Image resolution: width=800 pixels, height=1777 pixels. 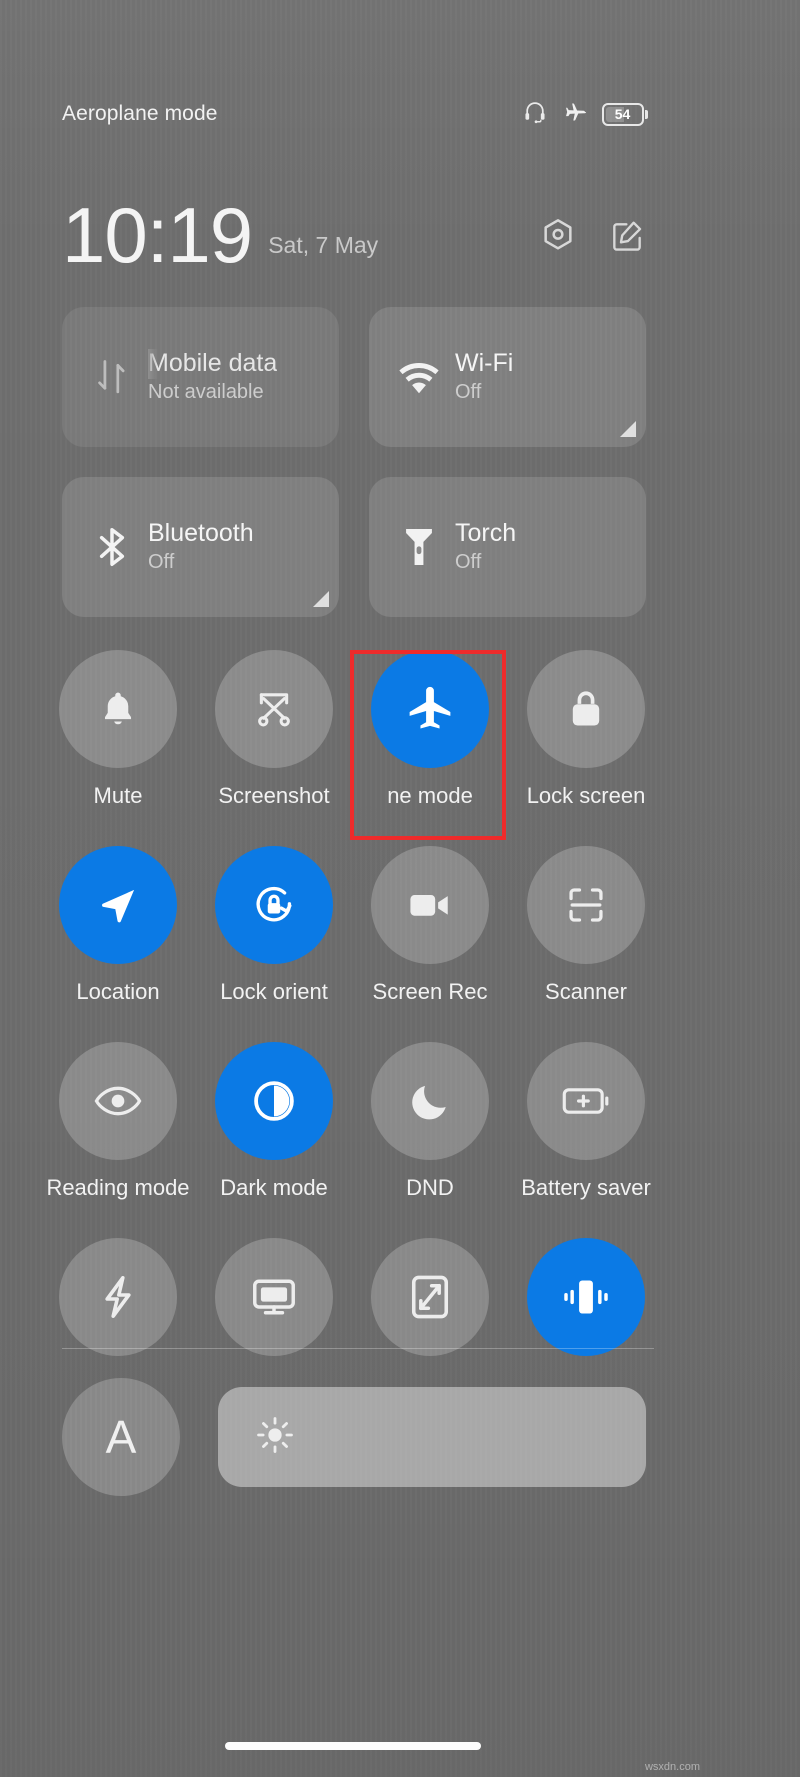 What do you see at coordinates (274, 992) in the screenshot?
I see `toggle-label: Lock orient` at bounding box center [274, 992].